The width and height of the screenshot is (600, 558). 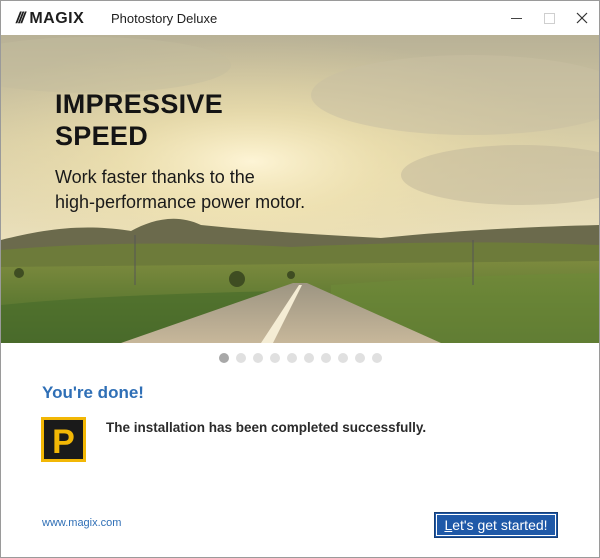 I want to click on maximize-icon, so click(x=549, y=18).